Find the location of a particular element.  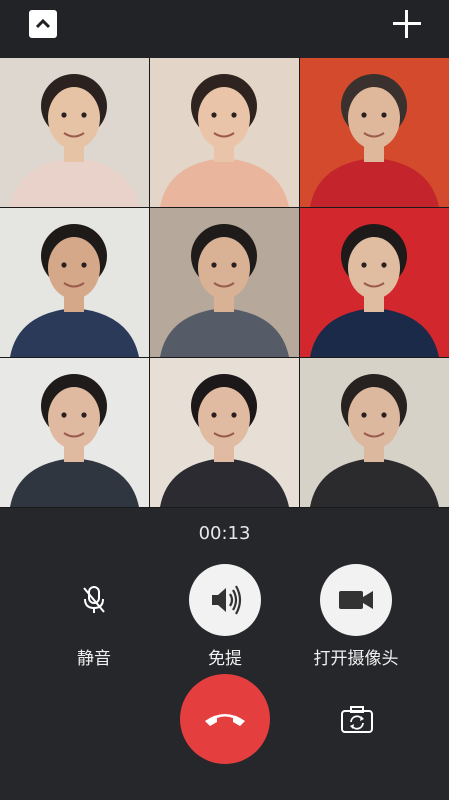

speaker-icon is located at coordinates (227, 600).